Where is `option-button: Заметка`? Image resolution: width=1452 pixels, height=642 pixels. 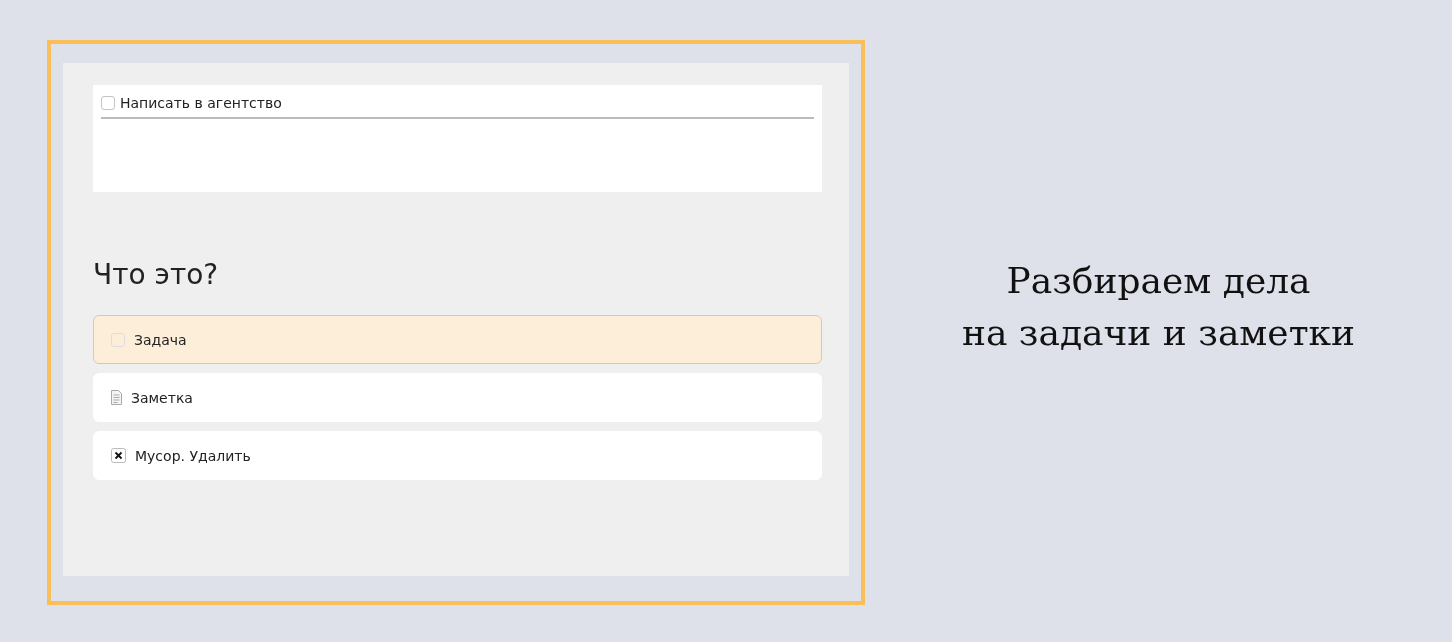
option-button: Заметка is located at coordinates (457, 397).